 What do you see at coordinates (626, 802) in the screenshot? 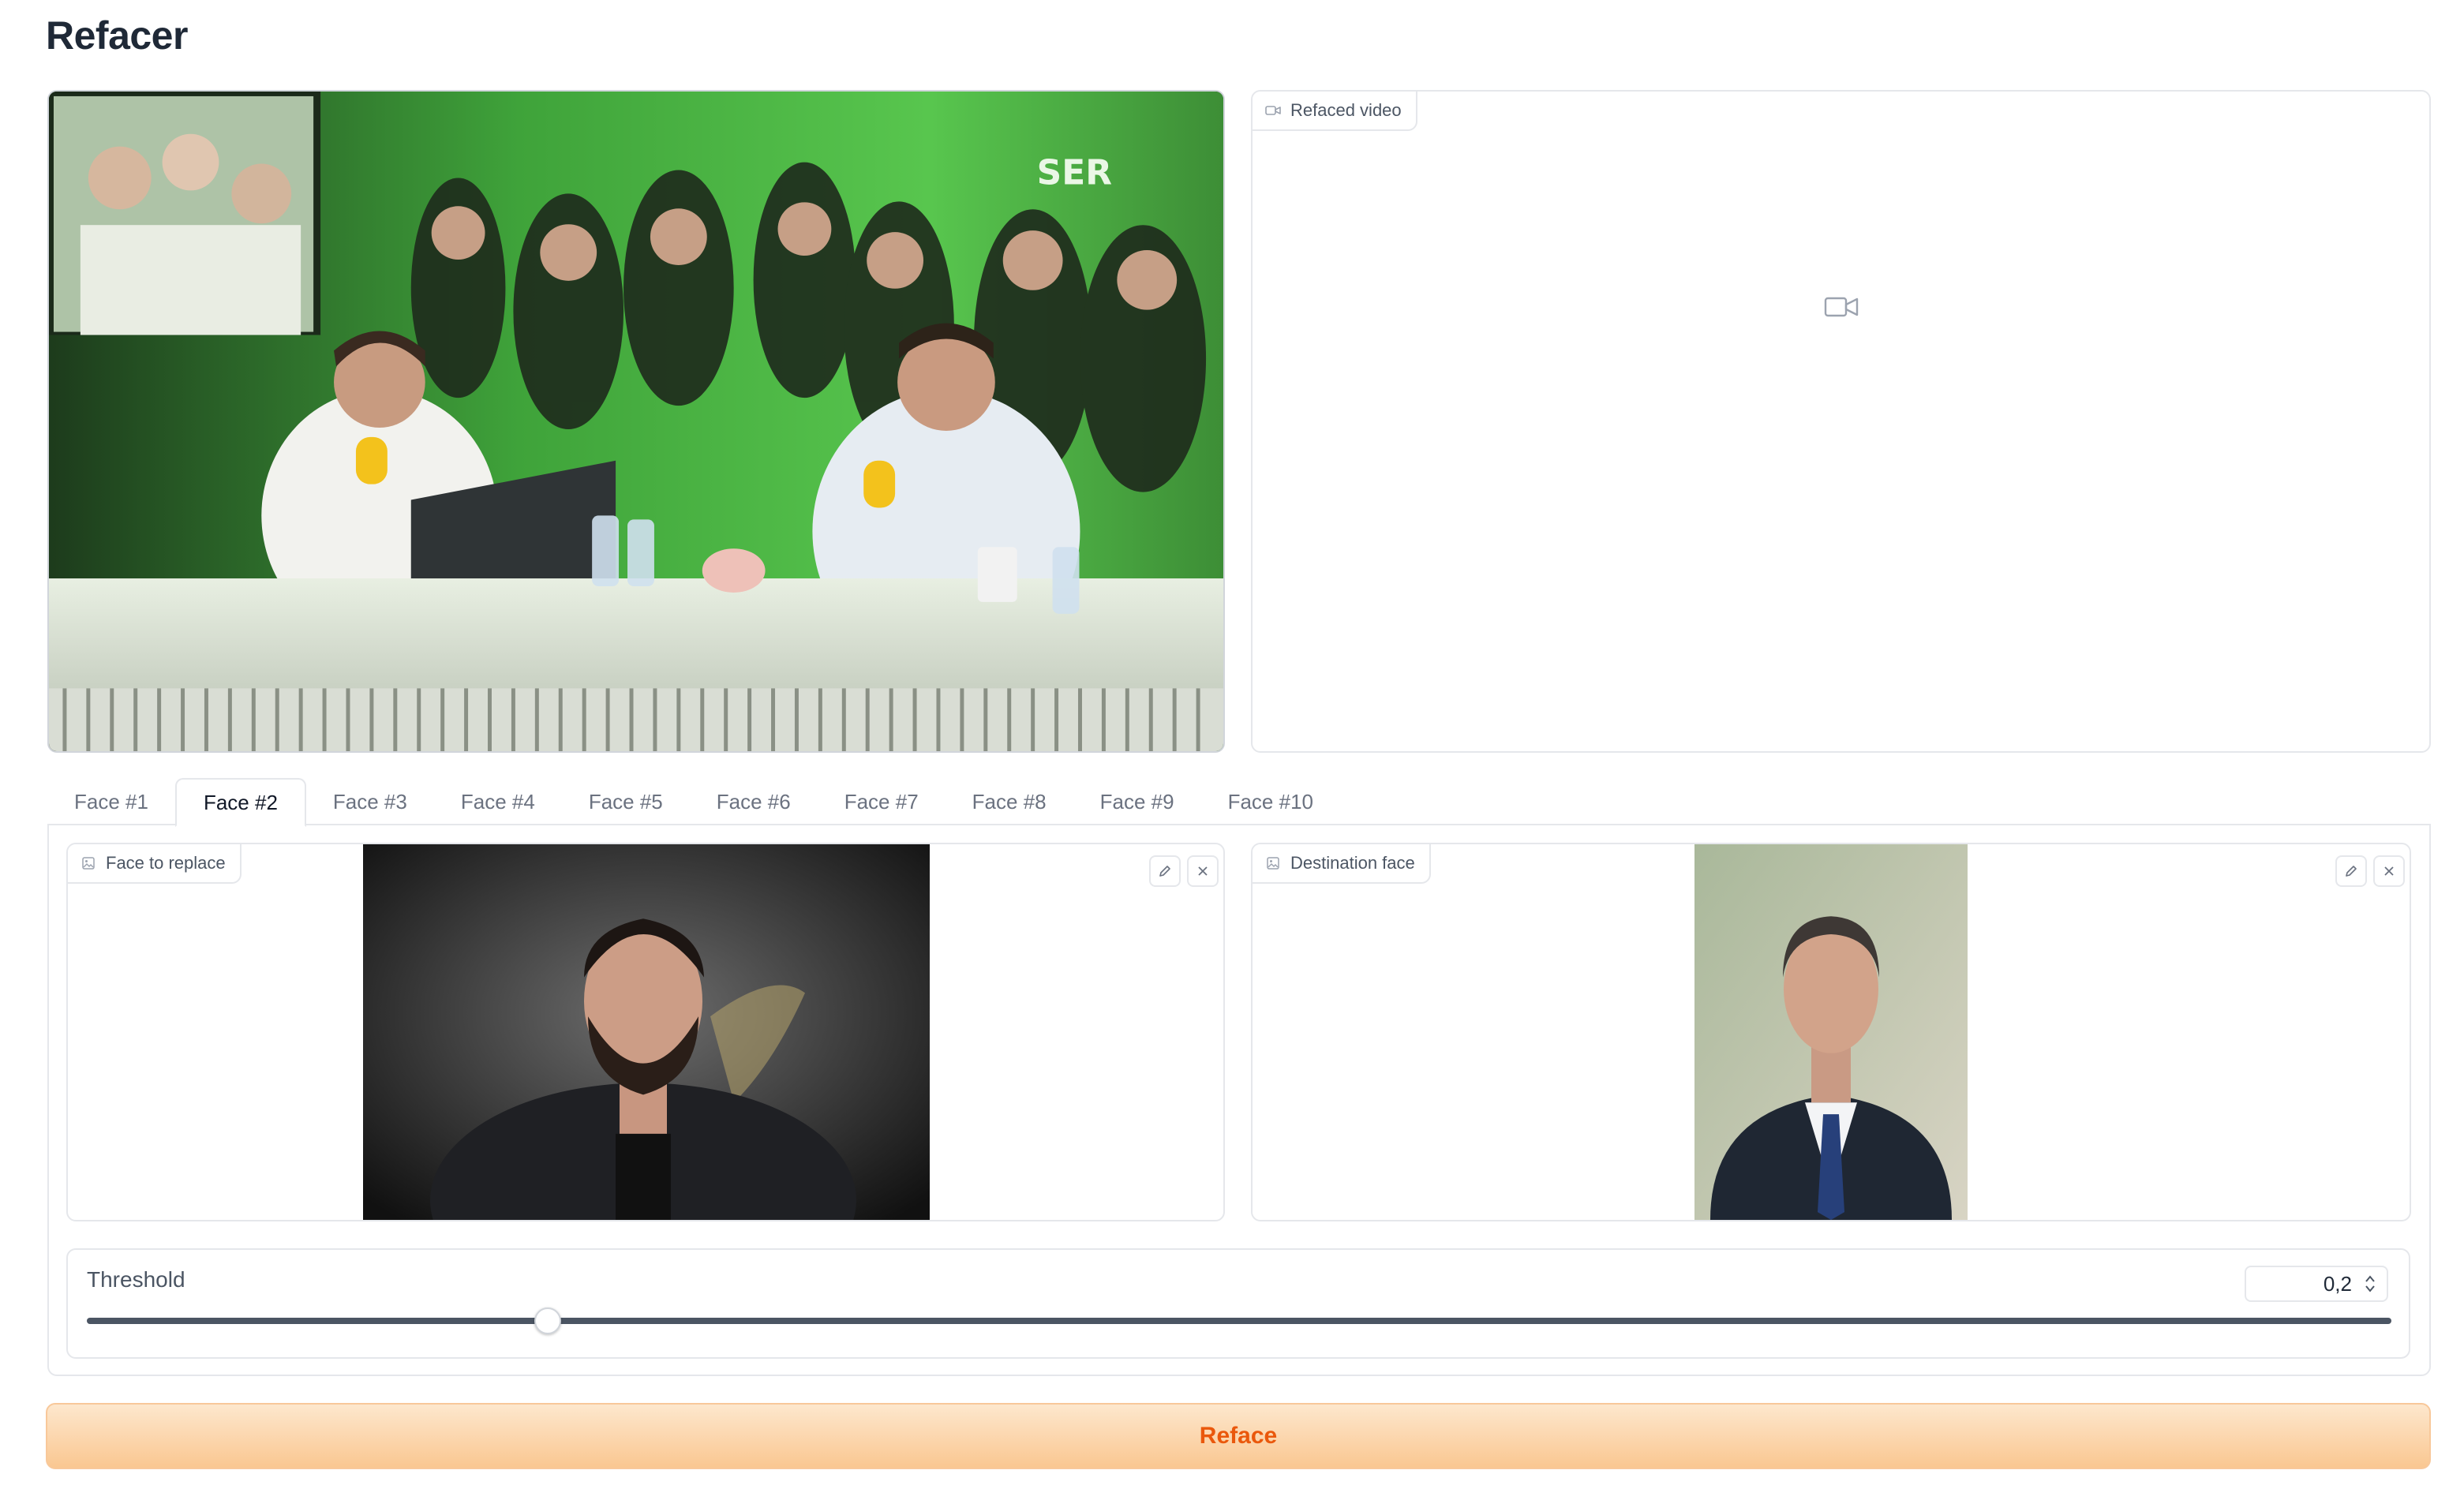
I see `tab-face-5: Face #5` at bounding box center [626, 802].